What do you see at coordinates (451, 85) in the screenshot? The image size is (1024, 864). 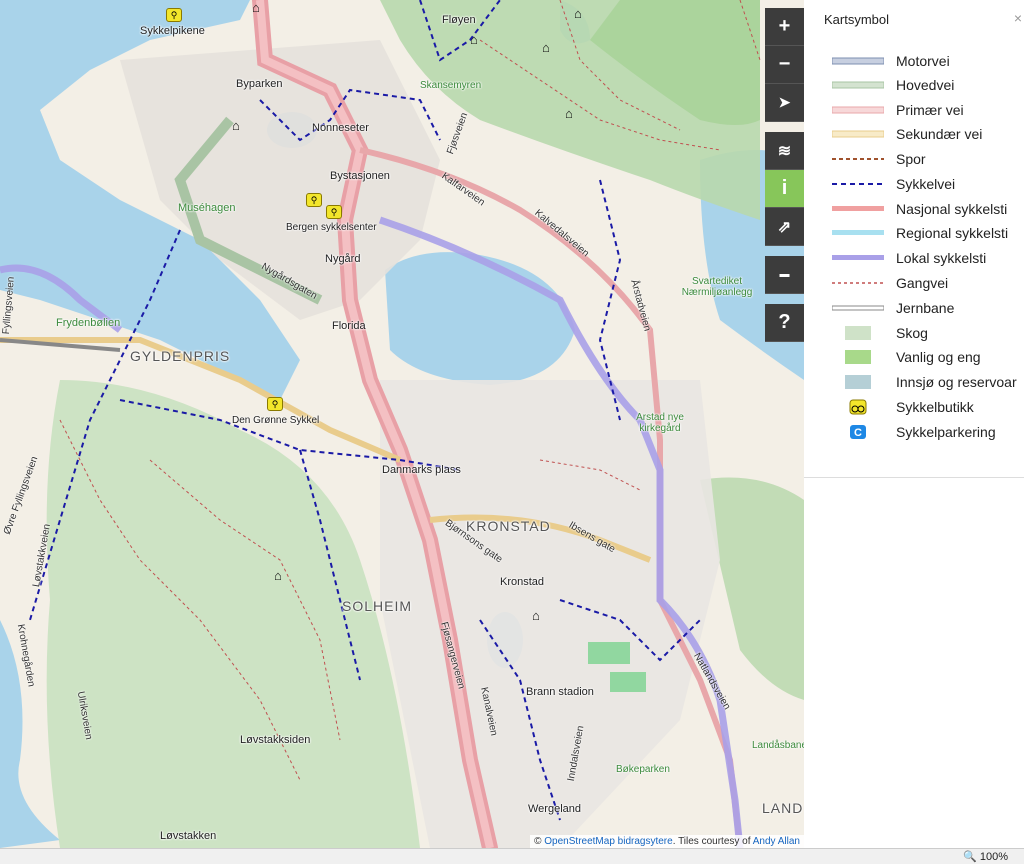 I see `place-label: Skansemyren` at bounding box center [451, 85].